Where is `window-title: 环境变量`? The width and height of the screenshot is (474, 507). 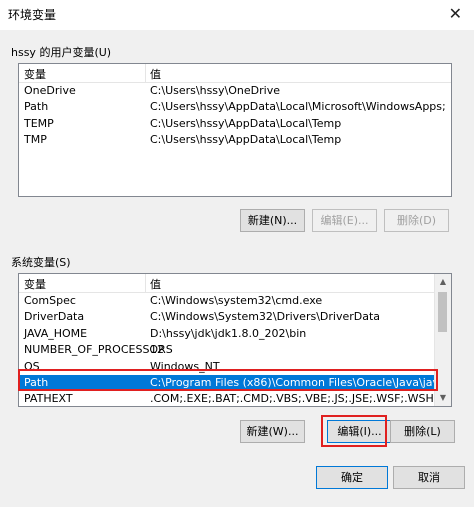
window-title: 环境变量 is located at coordinates (32, 15).